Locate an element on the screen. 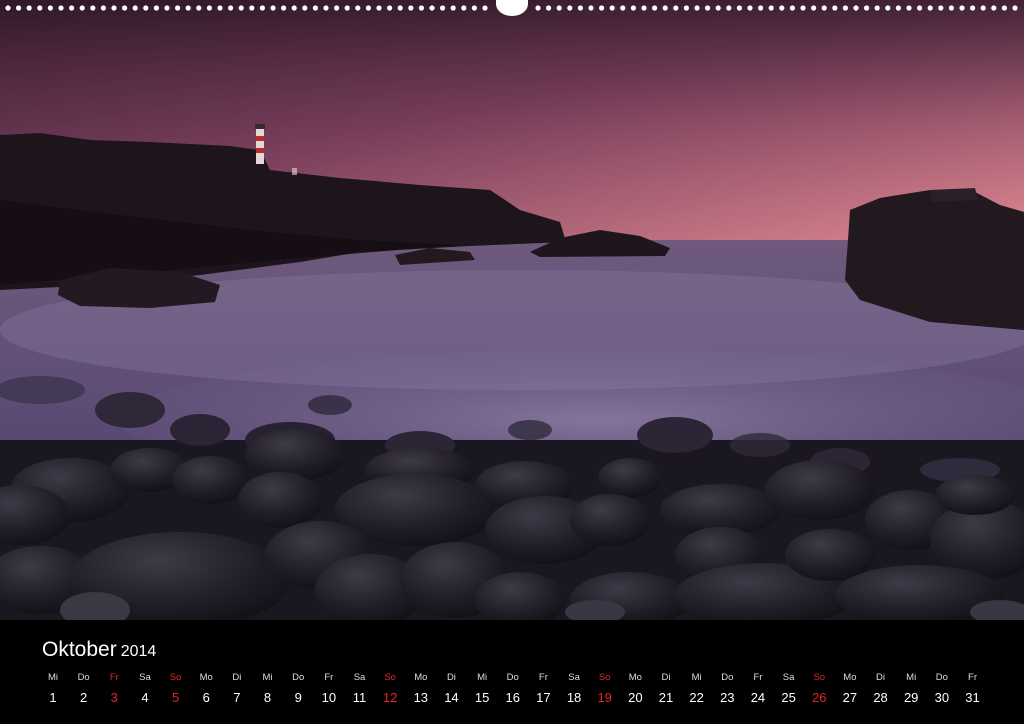 The width and height of the screenshot is (1024, 724). hanger-notch is located at coordinates (512, 8).